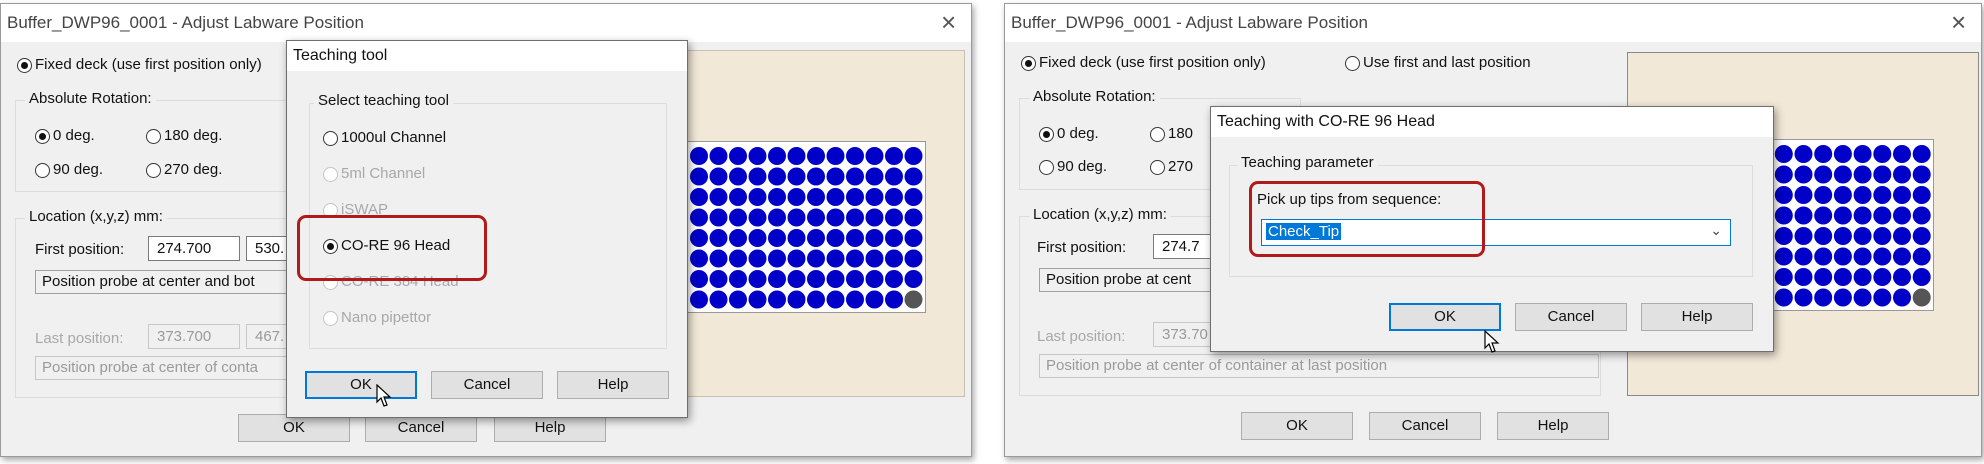 Image resolution: width=1984 pixels, height=464 pixels. What do you see at coordinates (1307, 162) in the screenshot?
I see `teaching-parameter-label: Teaching parameter` at bounding box center [1307, 162].